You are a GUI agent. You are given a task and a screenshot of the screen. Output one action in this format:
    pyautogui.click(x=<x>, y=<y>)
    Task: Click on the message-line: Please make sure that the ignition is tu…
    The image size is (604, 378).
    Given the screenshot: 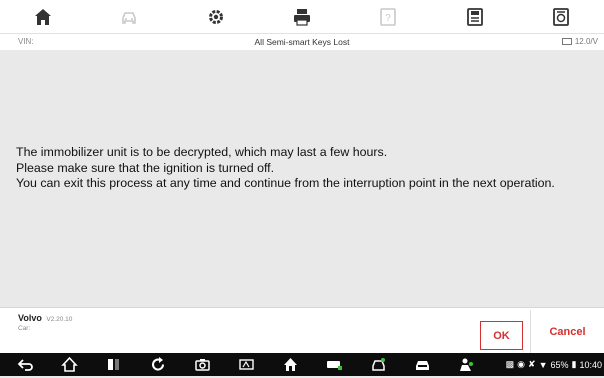 What is the action you would take?
    pyautogui.click(x=145, y=167)
    